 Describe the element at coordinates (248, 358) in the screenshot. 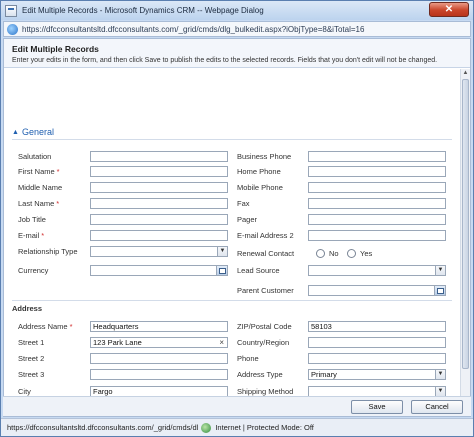

I see `phone-label: Phone` at that location.